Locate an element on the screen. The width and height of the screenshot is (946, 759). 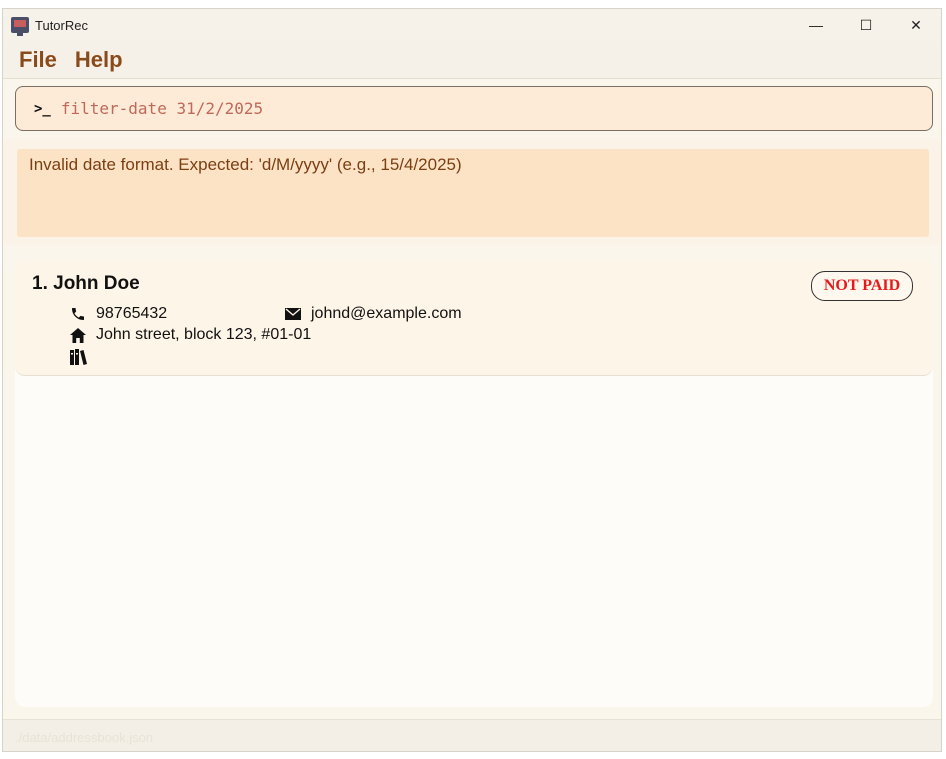
window-controls: — ☐ ✕ is located at coordinates (866, 25).